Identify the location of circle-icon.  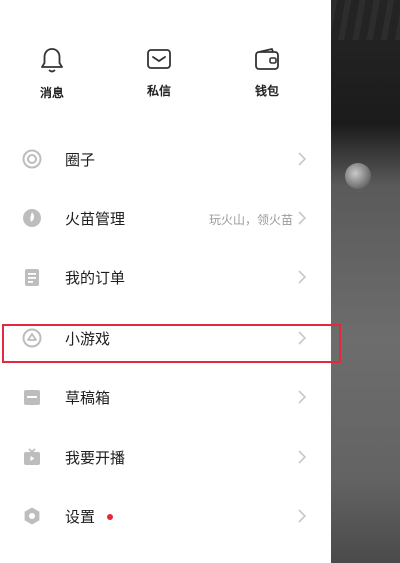
(32, 159).